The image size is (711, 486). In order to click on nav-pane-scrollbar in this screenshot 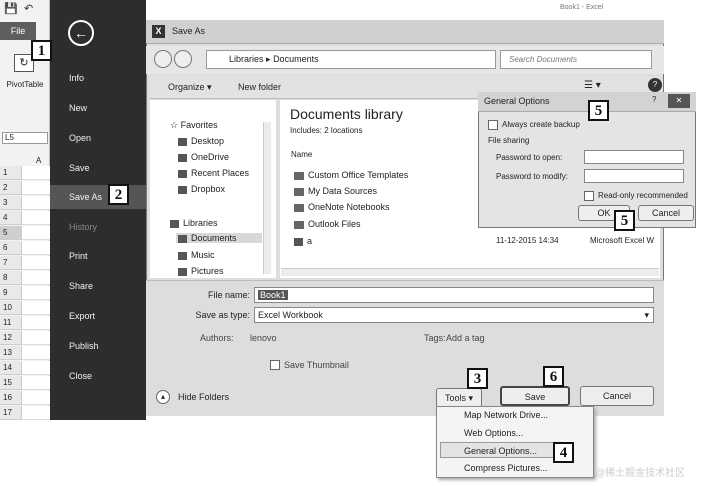, I will do `click(267, 198)`.